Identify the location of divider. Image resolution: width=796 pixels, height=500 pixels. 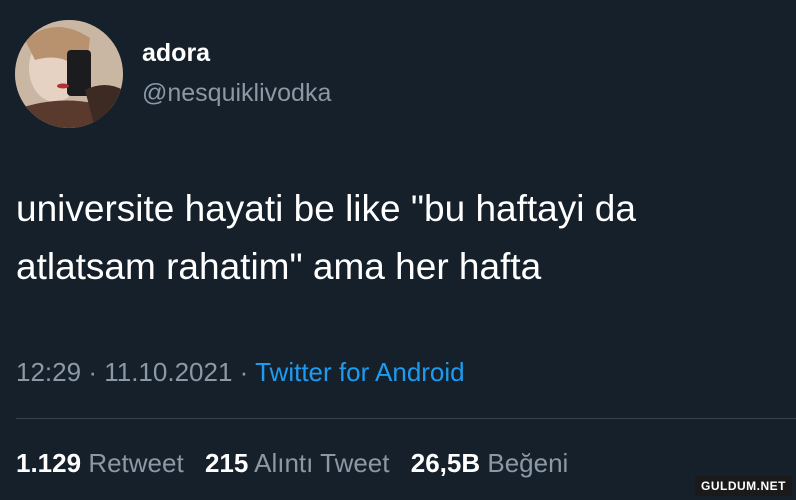
(406, 418).